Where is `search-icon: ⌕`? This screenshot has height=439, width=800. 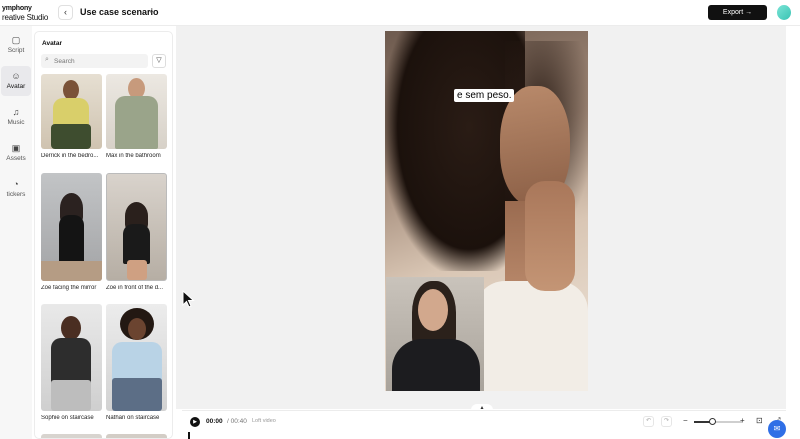 search-icon: ⌕ is located at coordinates (47, 59).